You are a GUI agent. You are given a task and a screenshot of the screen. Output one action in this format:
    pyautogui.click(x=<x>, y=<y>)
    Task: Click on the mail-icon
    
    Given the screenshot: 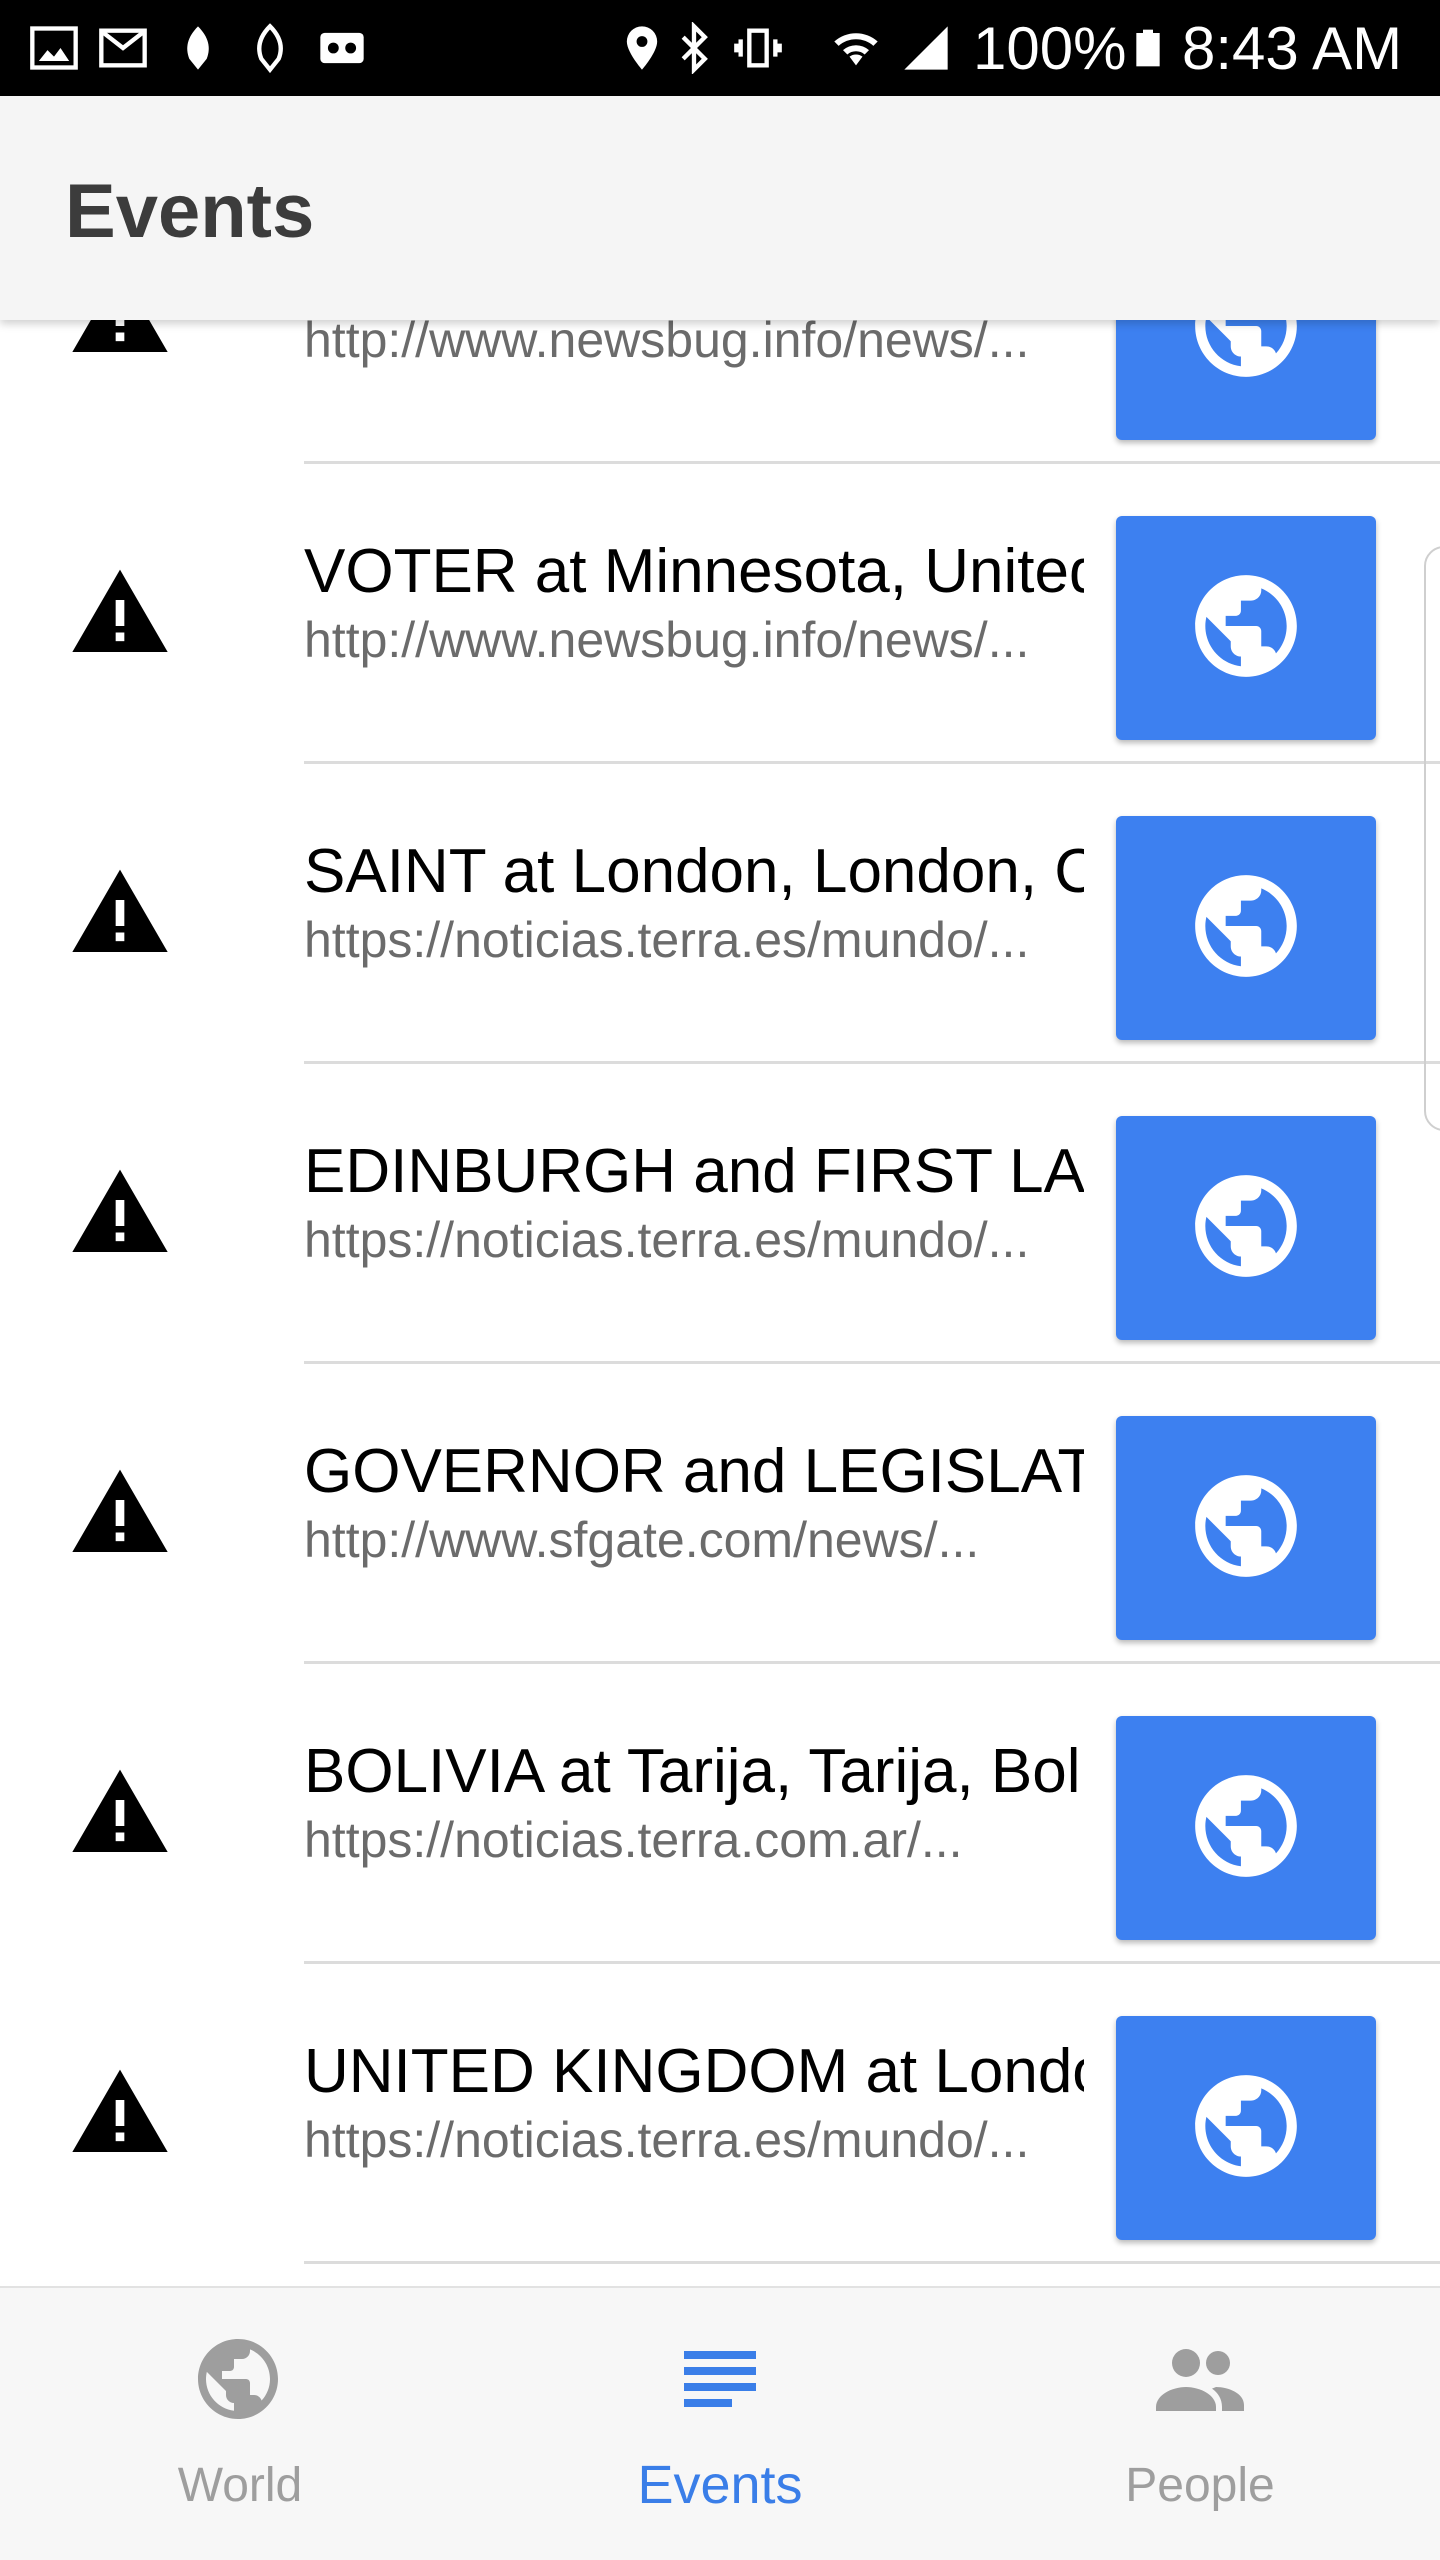 What is the action you would take?
    pyautogui.click(x=121, y=48)
    